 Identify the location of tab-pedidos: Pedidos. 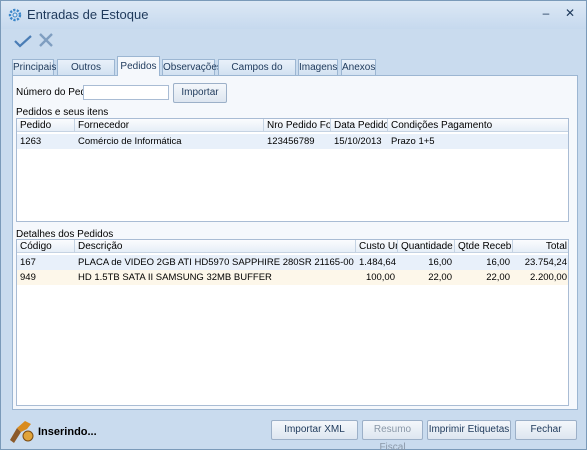
(138, 66).